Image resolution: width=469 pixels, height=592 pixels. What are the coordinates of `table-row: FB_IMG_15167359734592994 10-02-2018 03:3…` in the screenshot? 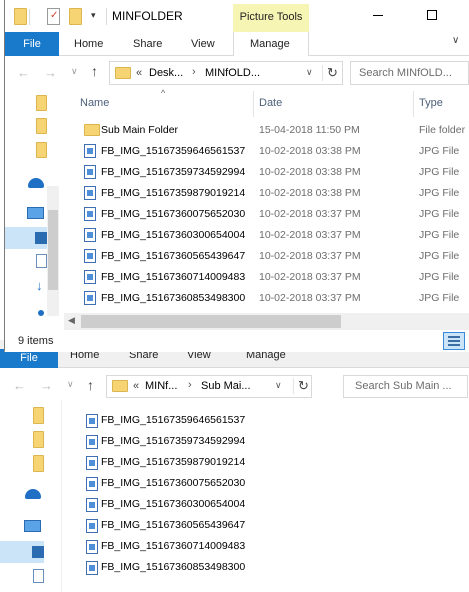 It's located at (272, 172).